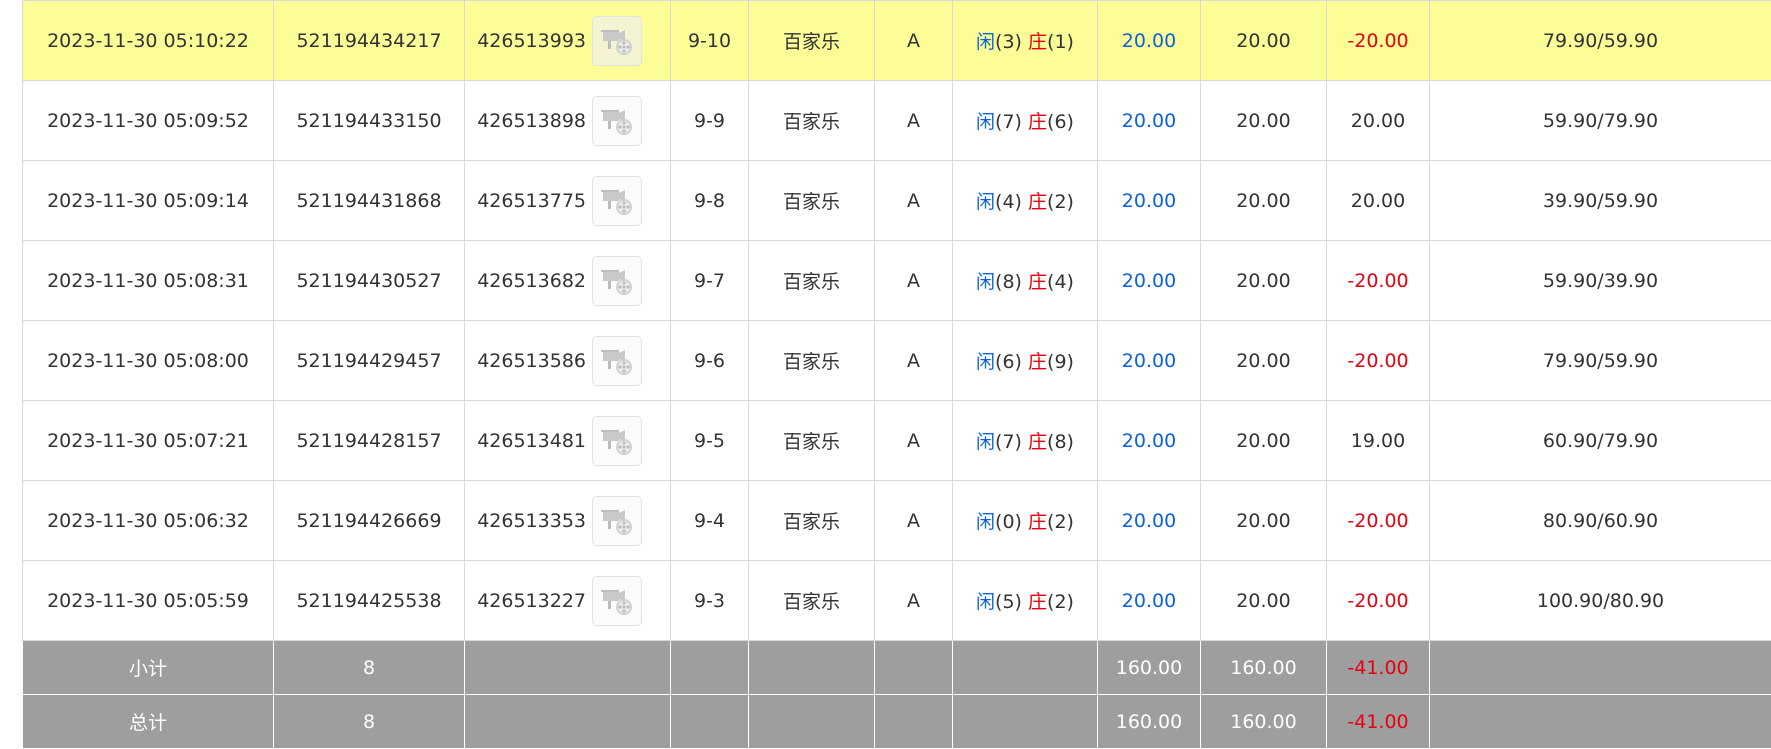 The width and height of the screenshot is (1771, 749). I want to click on round-cell: 426513682, so click(568, 281).